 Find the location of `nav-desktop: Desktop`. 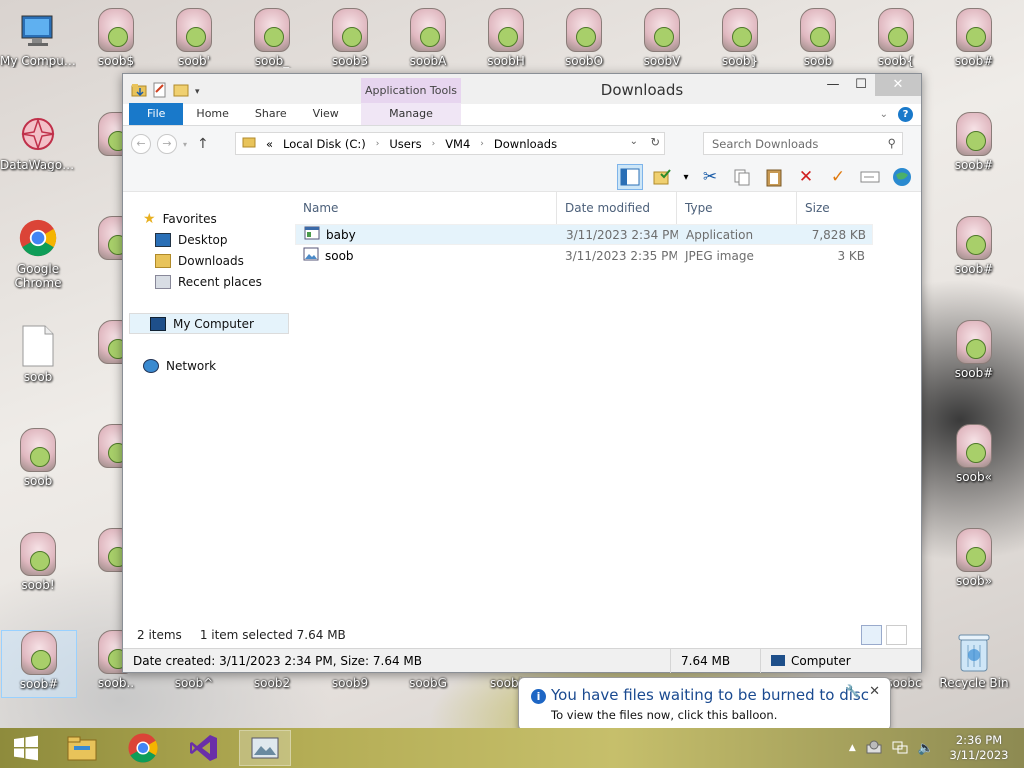

nav-desktop: Desktop is located at coordinates (209, 239).